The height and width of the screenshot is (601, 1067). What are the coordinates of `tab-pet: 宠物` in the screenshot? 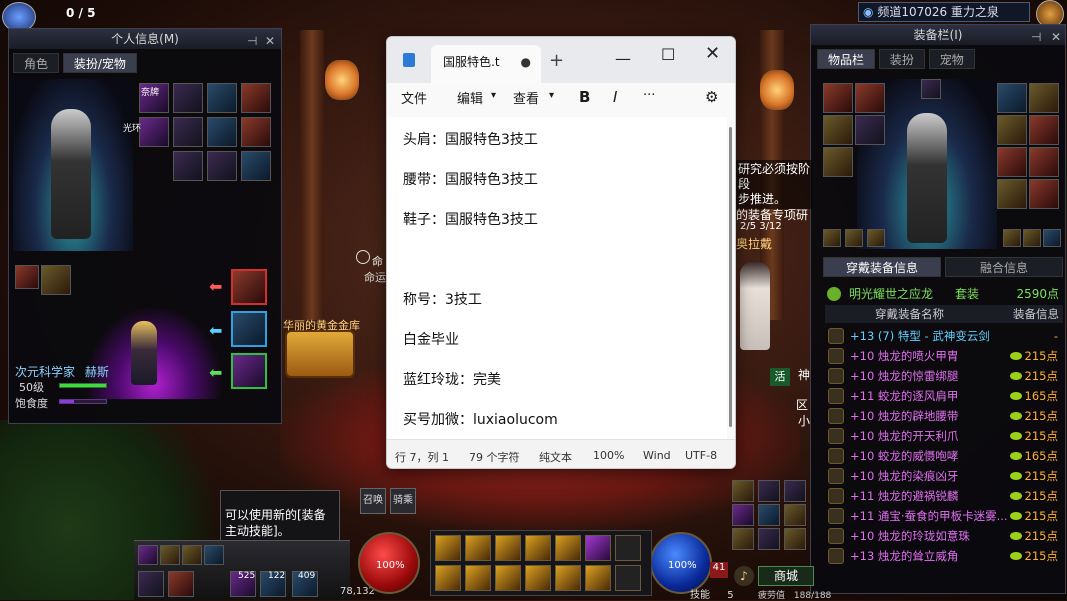 It's located at (951, 59).